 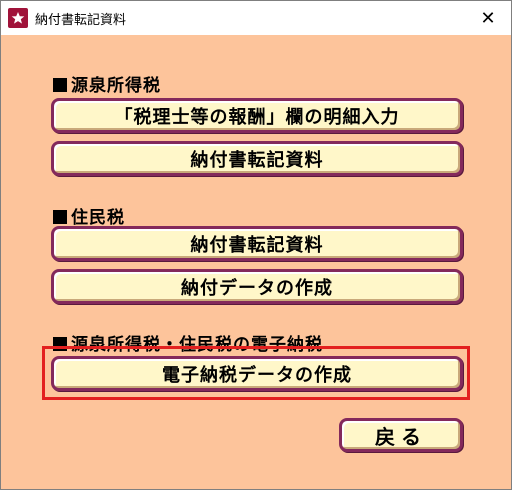 I want to click on section-label-withholding-tax: 源泉所得税, so click(x=107, y=83).